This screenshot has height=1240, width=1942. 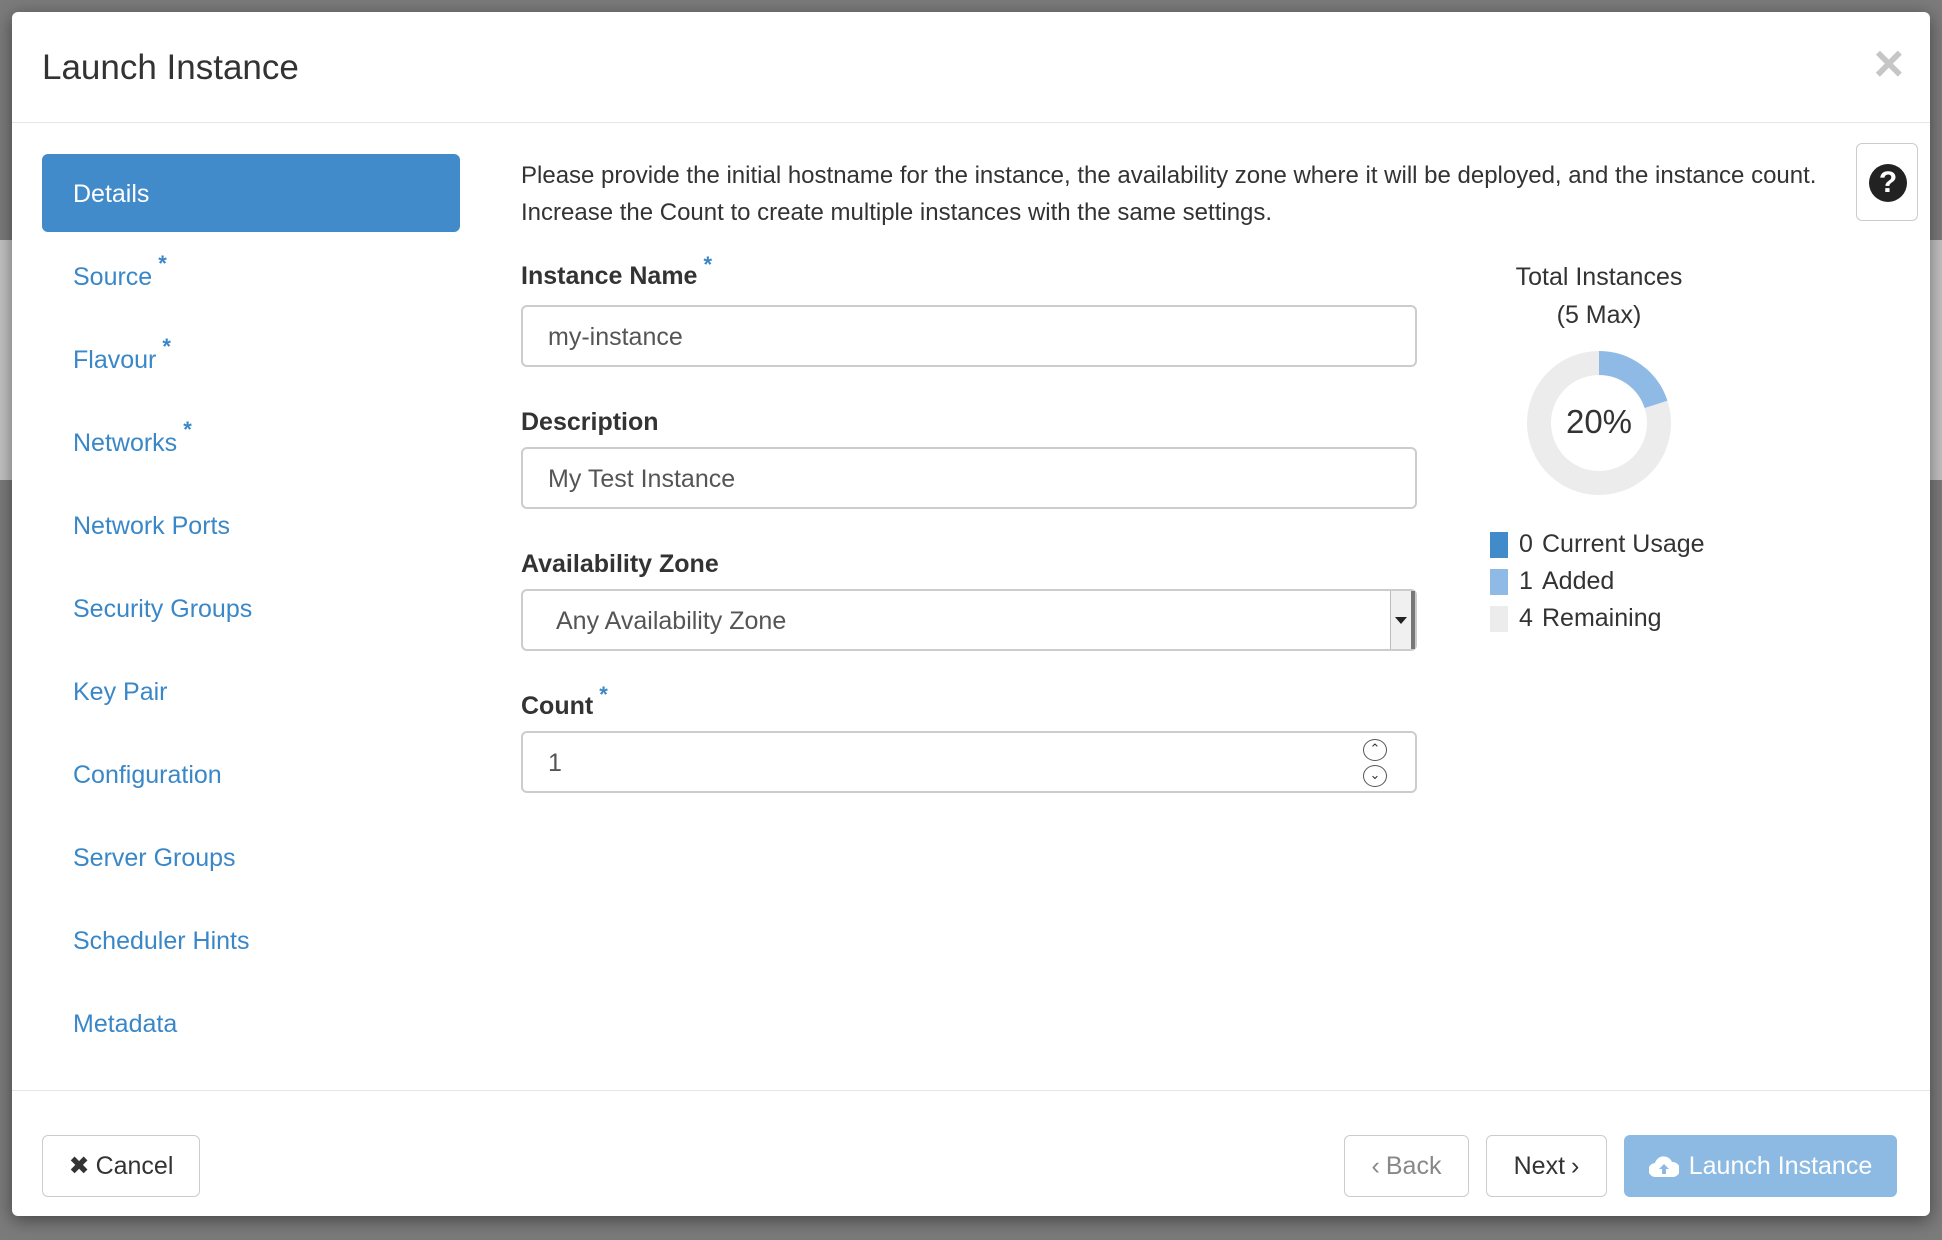 I want to click on nav-item-metadata: Metadata, so click(x=251, y=1023).